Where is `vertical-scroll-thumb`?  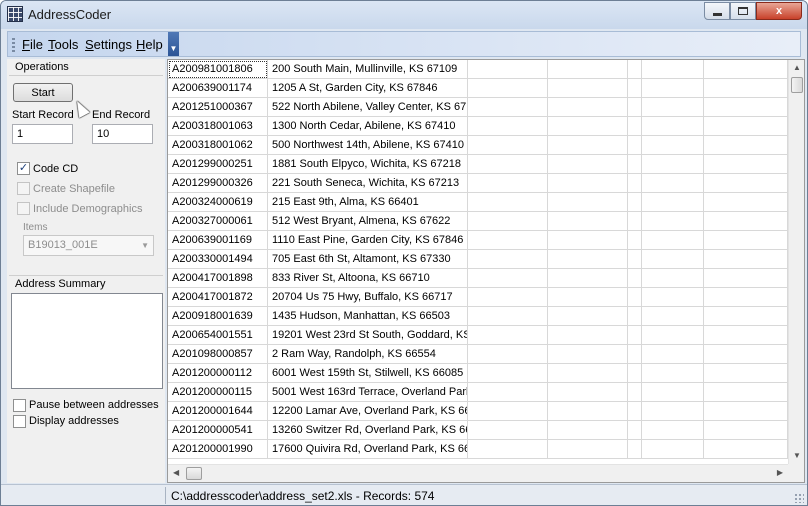 vertical-scroll-thumb is located at coordinates (797, 85).